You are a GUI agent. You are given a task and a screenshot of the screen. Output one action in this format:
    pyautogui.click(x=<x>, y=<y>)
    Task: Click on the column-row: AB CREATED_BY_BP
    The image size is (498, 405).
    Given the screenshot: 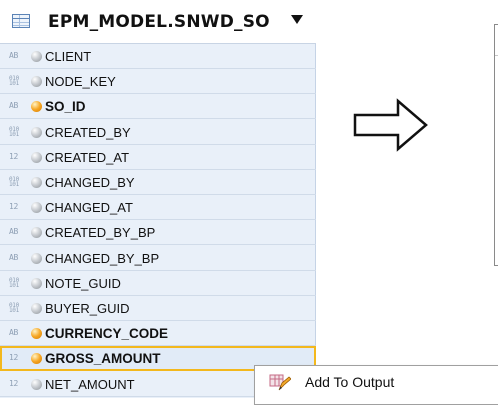 What is the action you would take?
    pyautogui.click(x=158, y=233)
    